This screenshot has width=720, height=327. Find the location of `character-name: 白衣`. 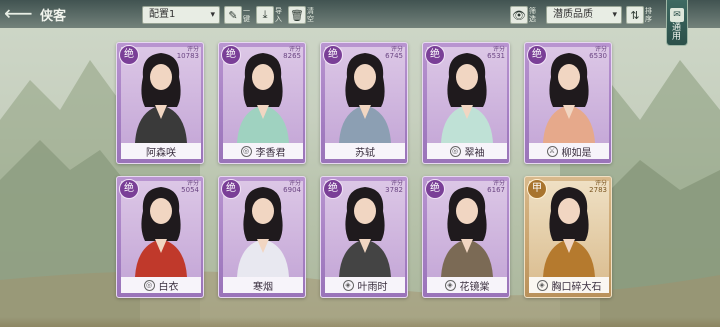

character-name: 白衣 is located at coordinates (168, 287).